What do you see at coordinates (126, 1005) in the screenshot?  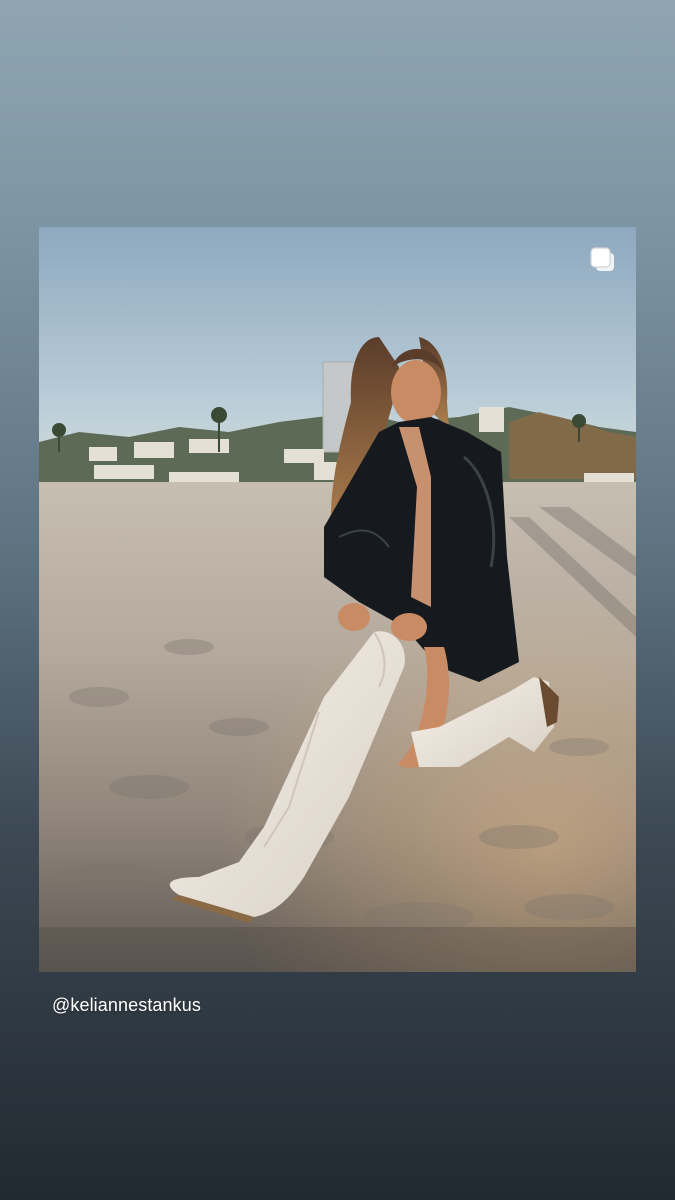 I see `post-author-username: @keliannestankus` at bounding box center [126, 1005].